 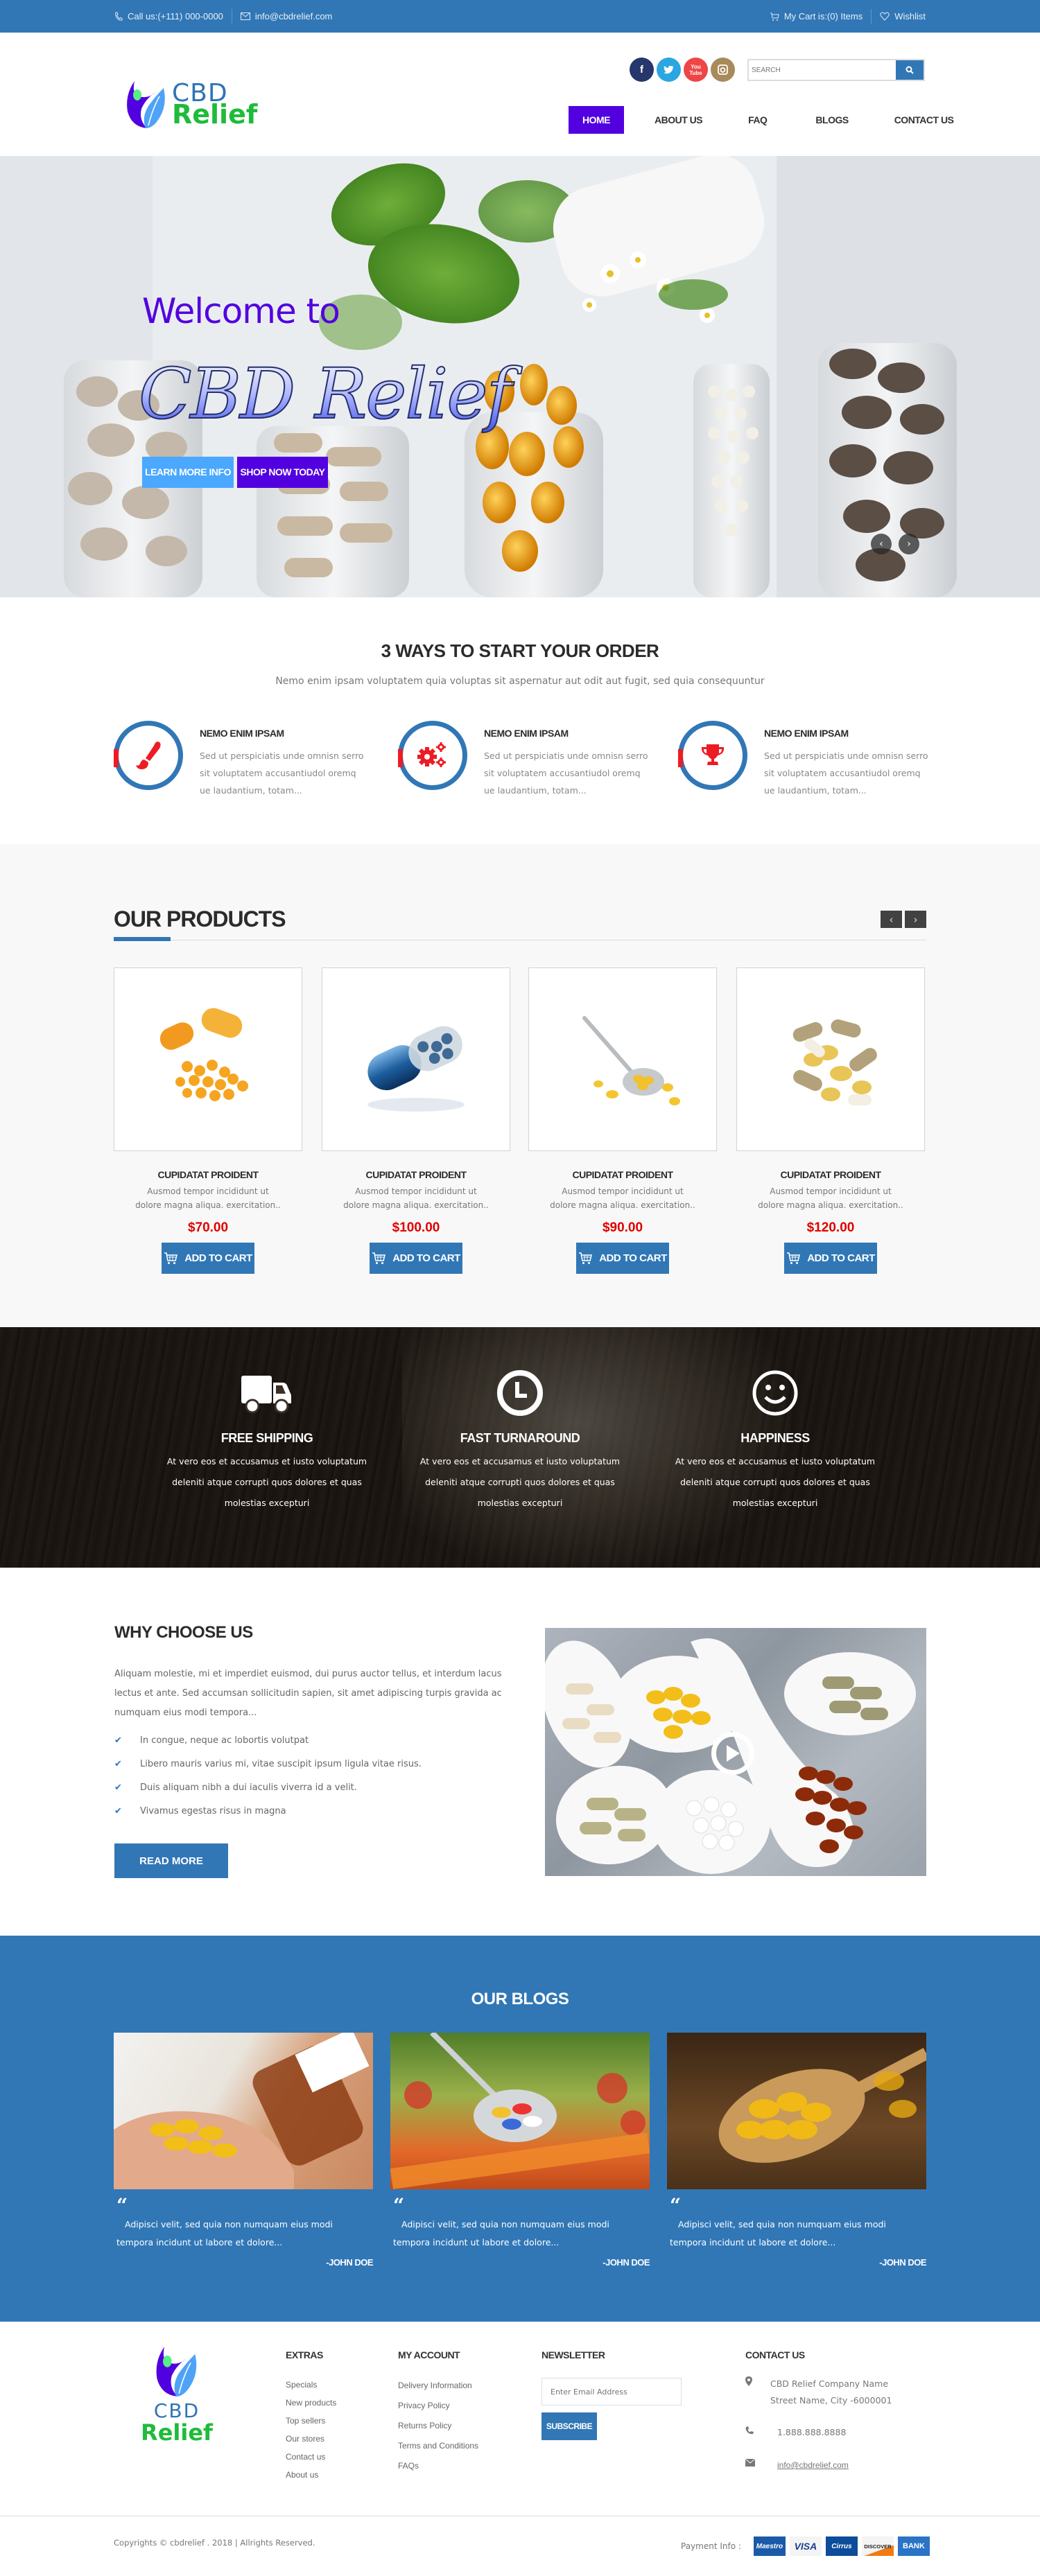 I want to click on shop-now-button: SHOP NOW TODAY, so click(x=282, y=472).